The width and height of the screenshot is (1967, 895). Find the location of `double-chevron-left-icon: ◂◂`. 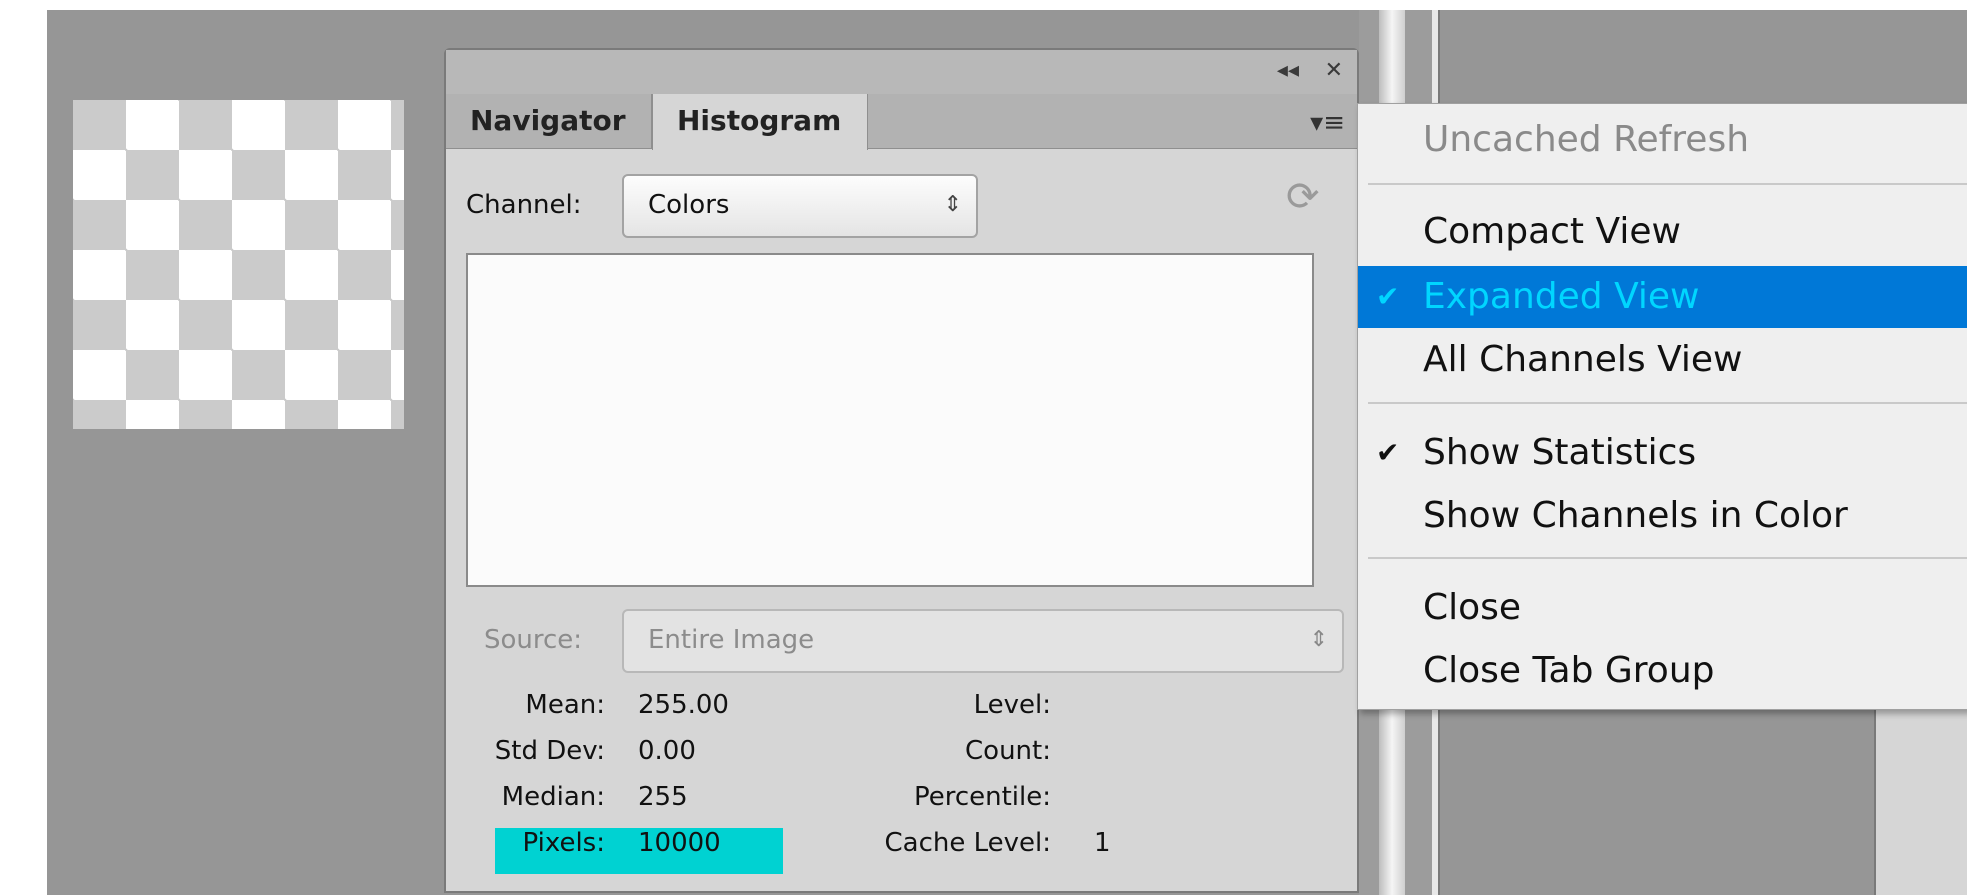

double-chevron-left-icon: ◂◂ is located at coordinates (1288, 70).